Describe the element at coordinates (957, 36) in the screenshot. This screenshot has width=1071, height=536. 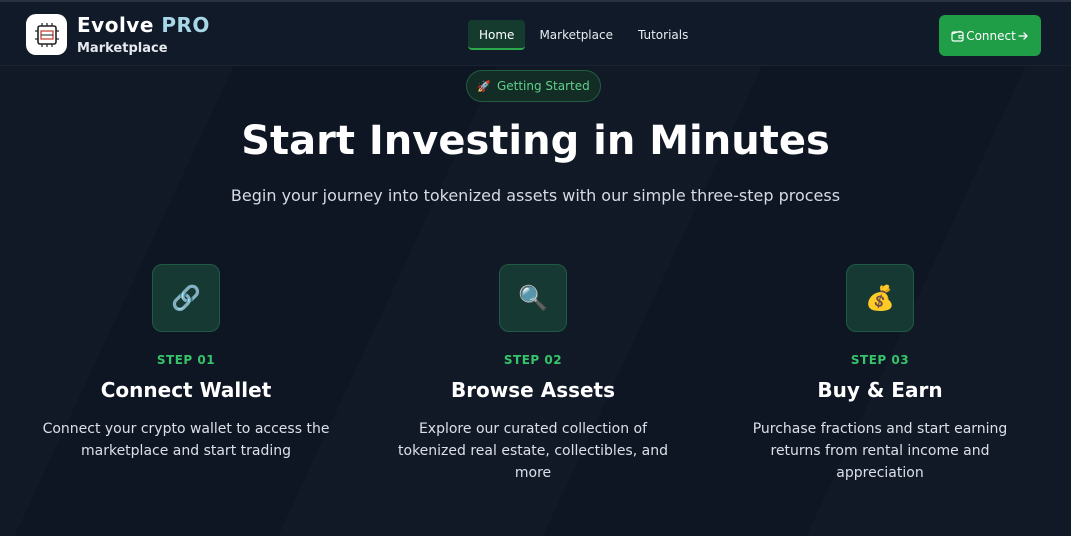
I see `wallet-icon` at that location.